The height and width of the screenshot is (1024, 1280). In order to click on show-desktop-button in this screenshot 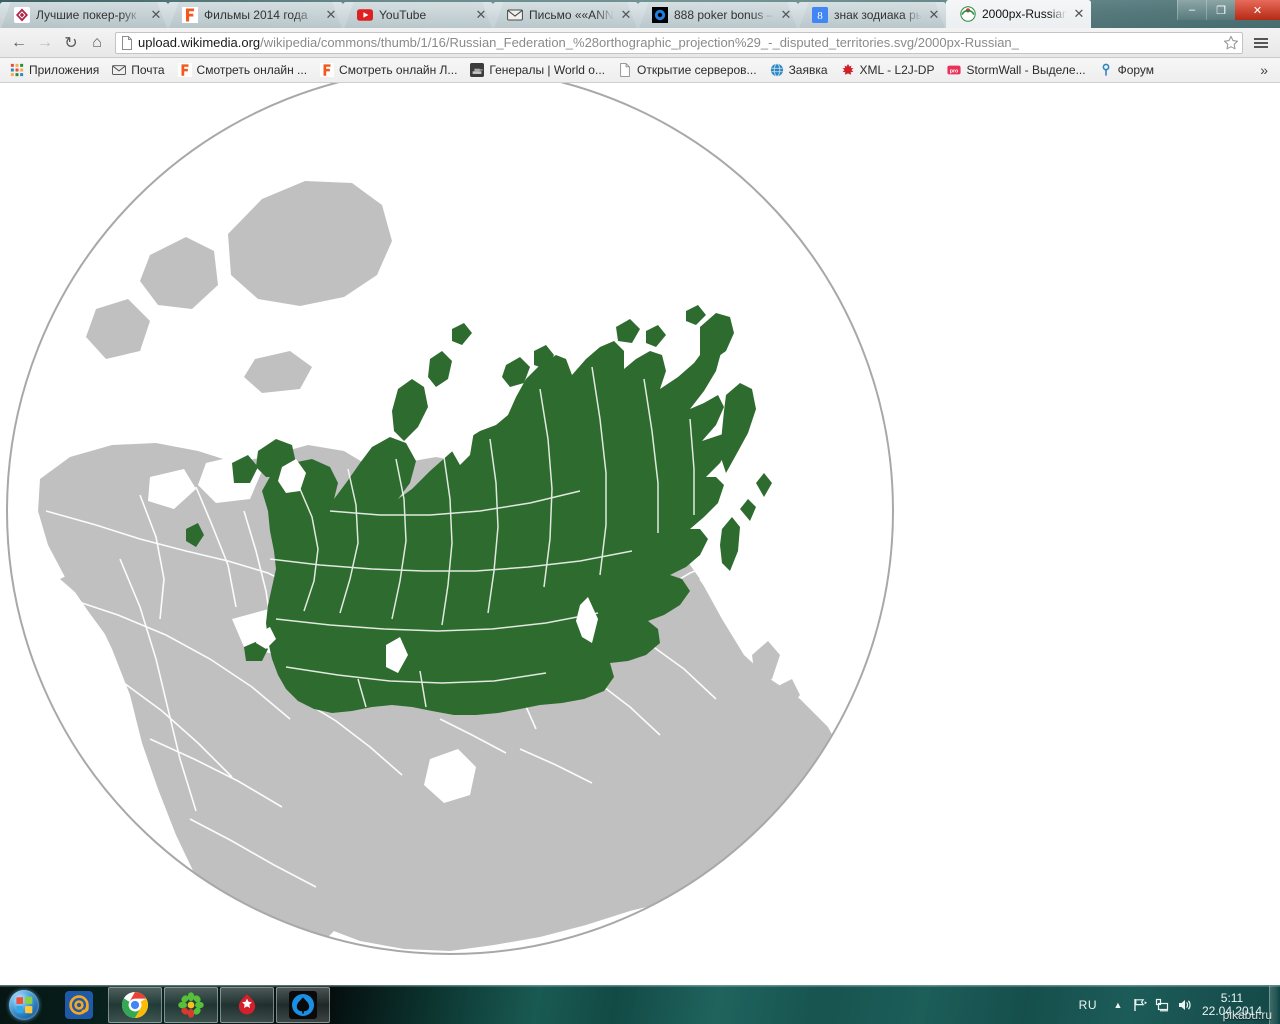, I will do `click(1273, 1005)`.